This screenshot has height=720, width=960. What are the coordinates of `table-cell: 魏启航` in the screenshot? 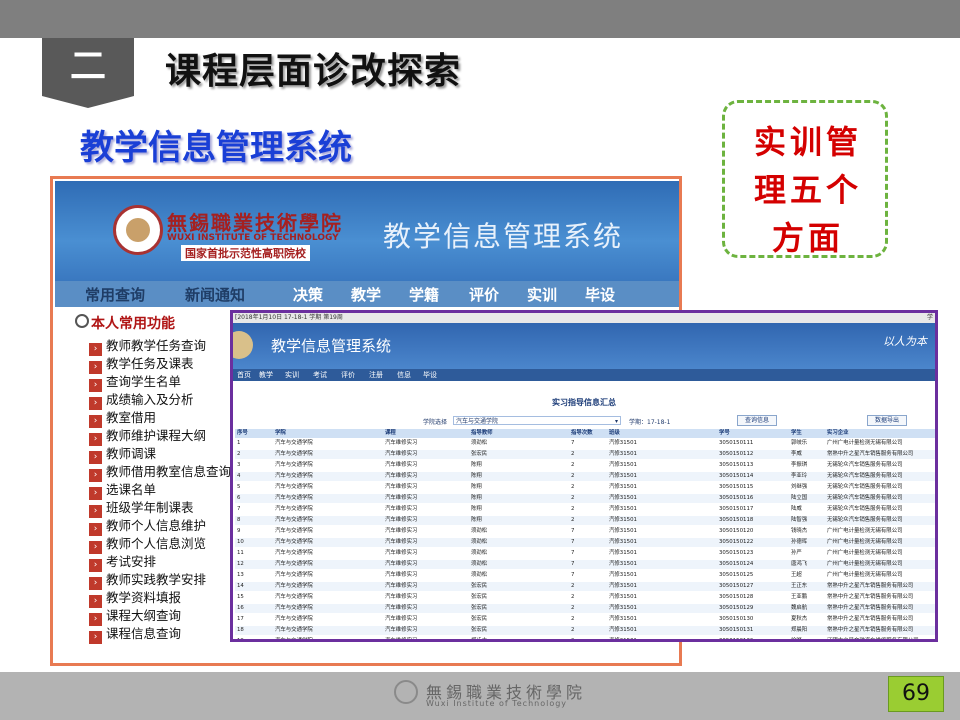 It's located at (799, 608).